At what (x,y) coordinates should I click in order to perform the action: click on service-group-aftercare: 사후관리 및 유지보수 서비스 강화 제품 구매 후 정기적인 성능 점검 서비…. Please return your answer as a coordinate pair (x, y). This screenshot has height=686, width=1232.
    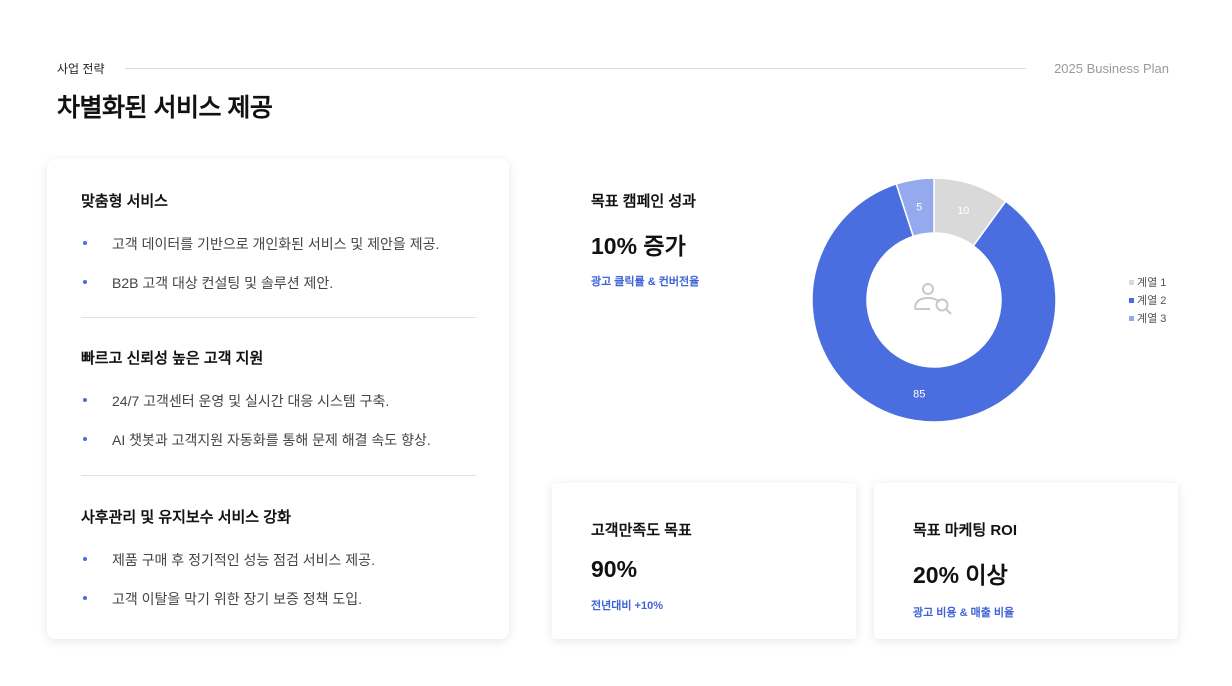
    Looking at the image, I should click on (278, 557).